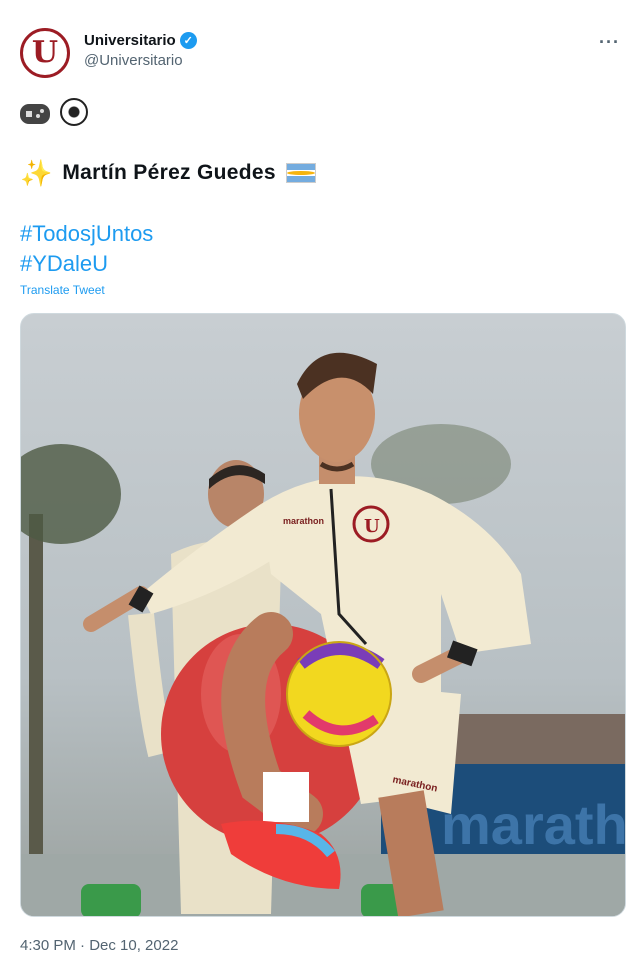 Image resolution: width=640 pixels, height=965 pixels. Describe the element at coordinates (533, 824) in the screenshot. I see `background-sign-text: marathon` at that location.